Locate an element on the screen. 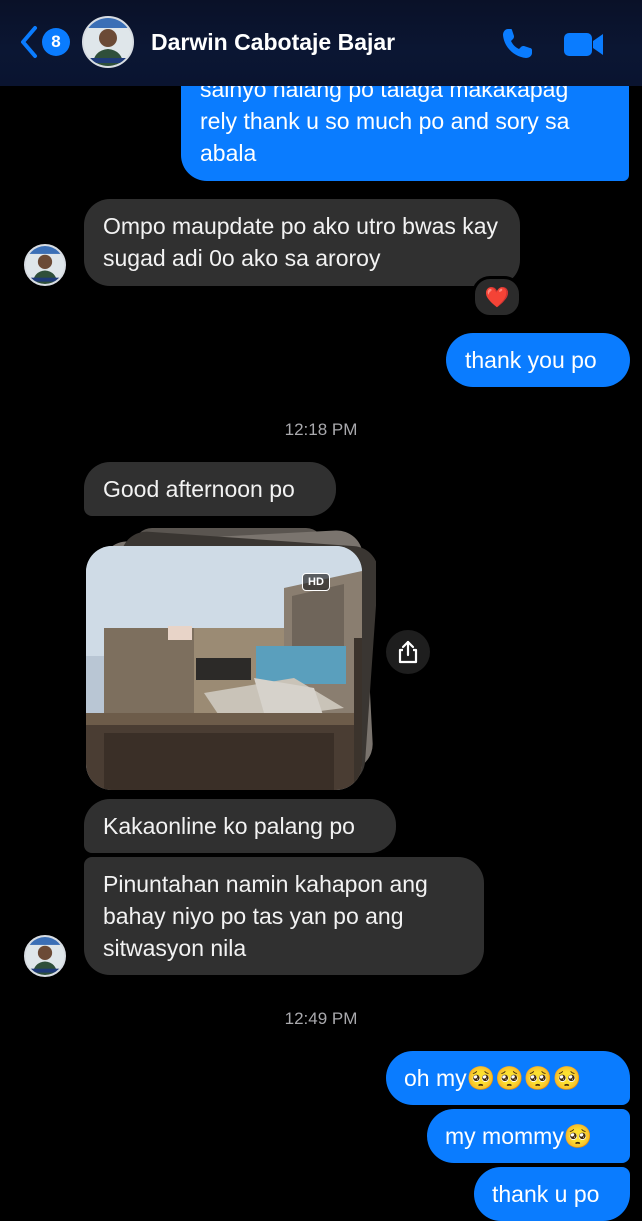 The image size is (642, 1221). outgoing-message: thank u po is located at coordinates (552, 1194).